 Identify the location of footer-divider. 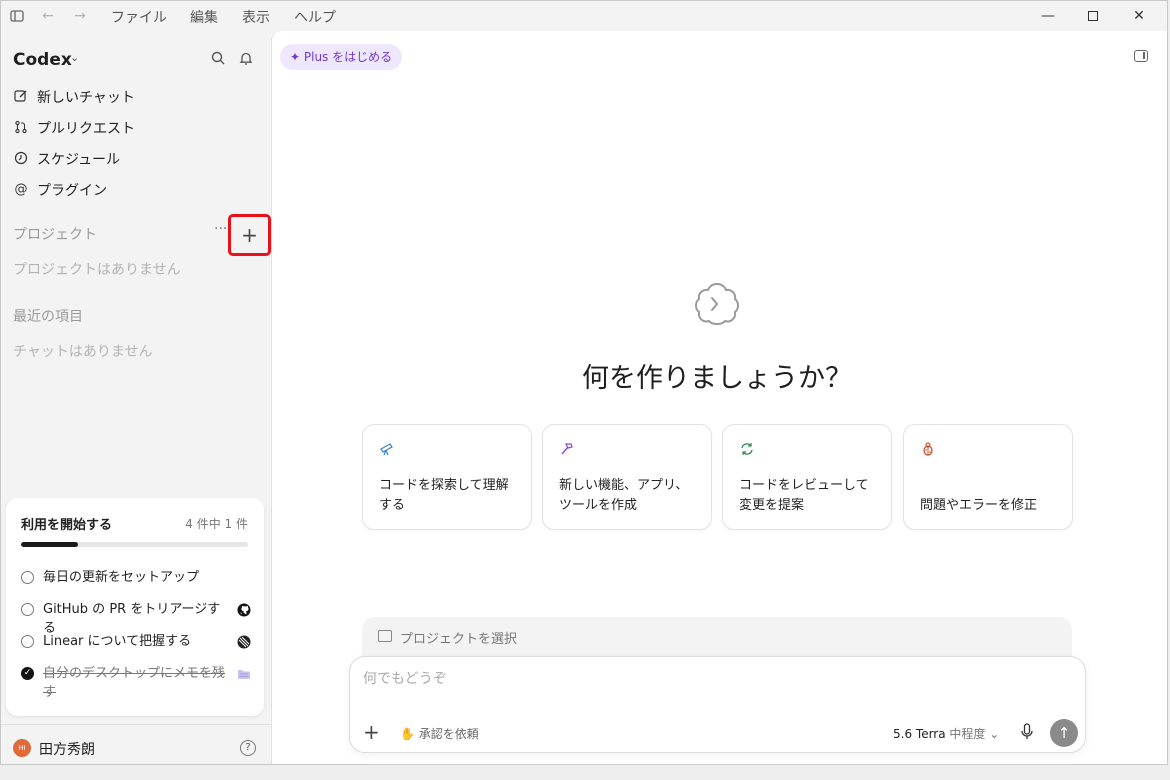
(136, 724).